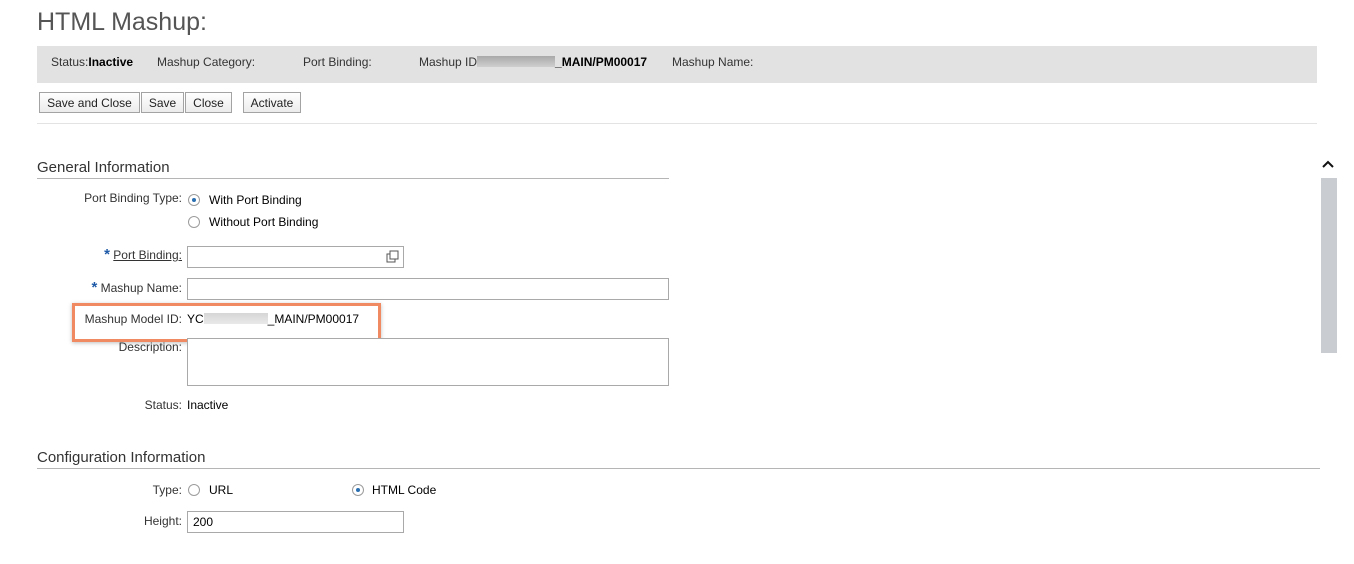  What do you see at coordinates (206, 62) in the screenshot?
I see `mashup-category-info: Mashup Category:` at bounding box center [206, 62].